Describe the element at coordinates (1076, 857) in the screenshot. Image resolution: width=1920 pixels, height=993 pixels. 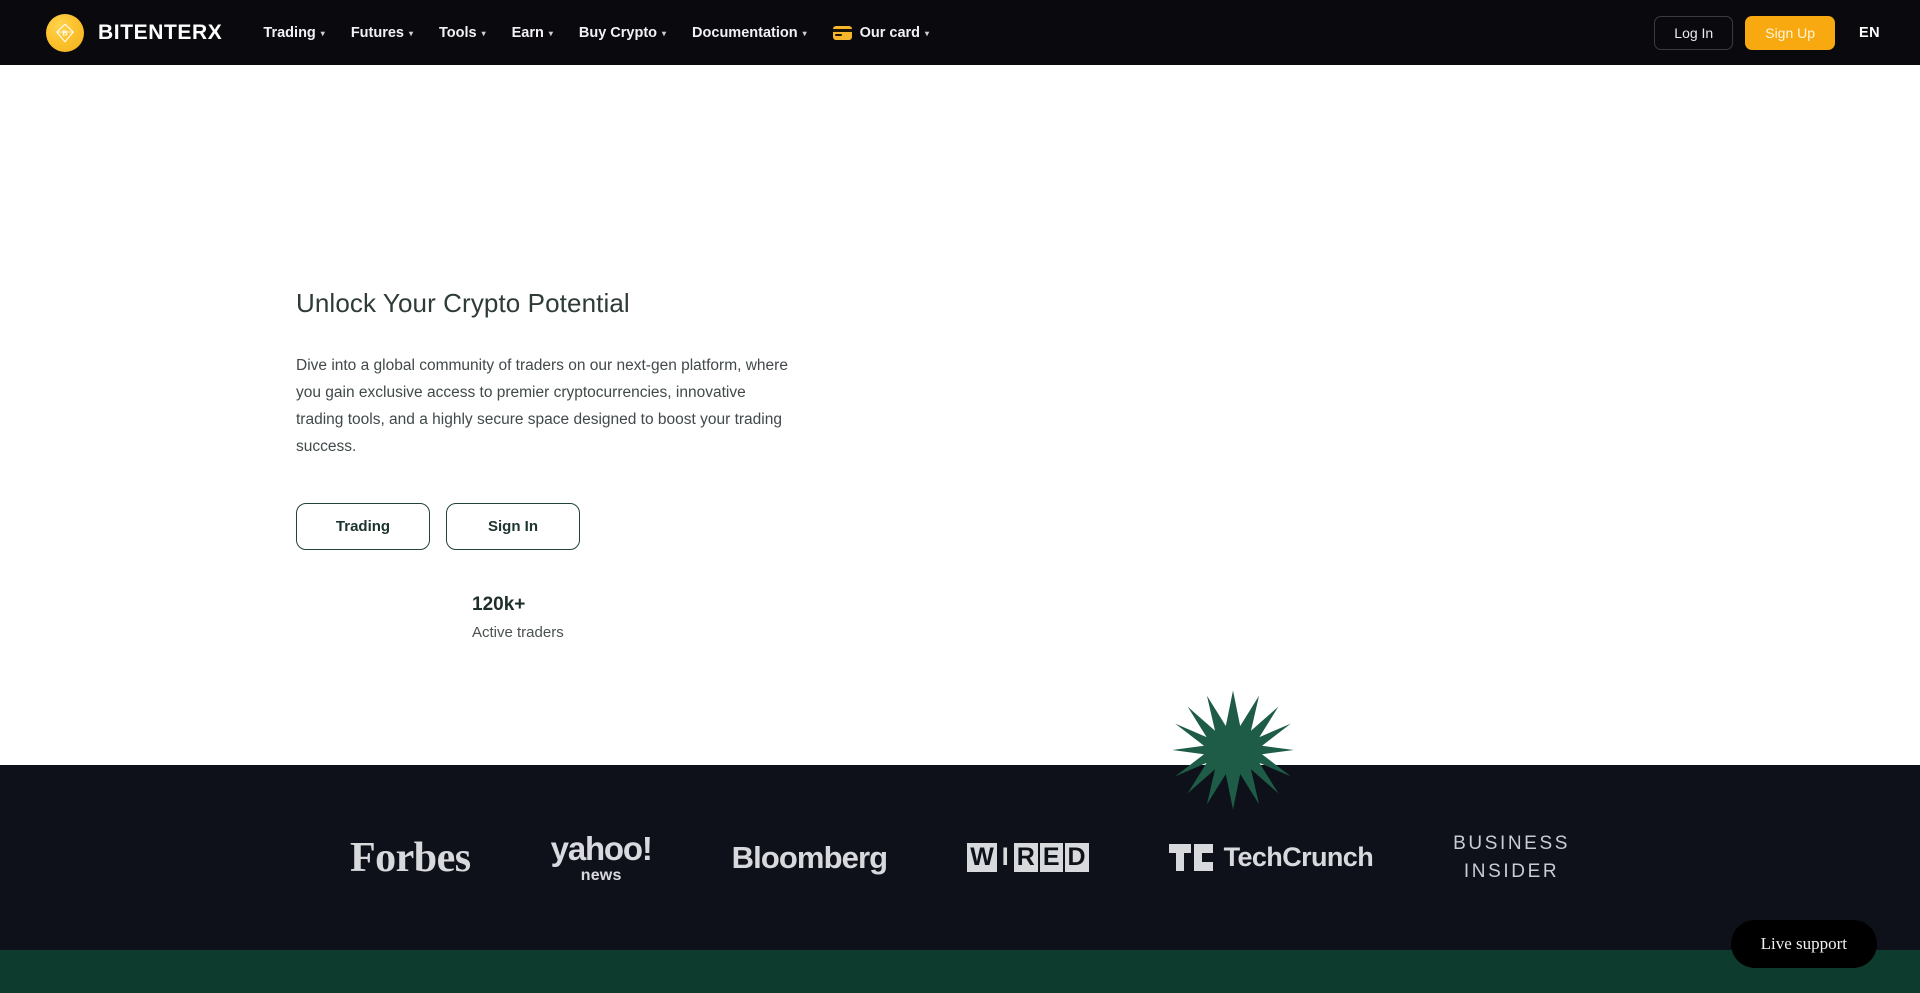
I see `wired-letter-d: D` at that location.